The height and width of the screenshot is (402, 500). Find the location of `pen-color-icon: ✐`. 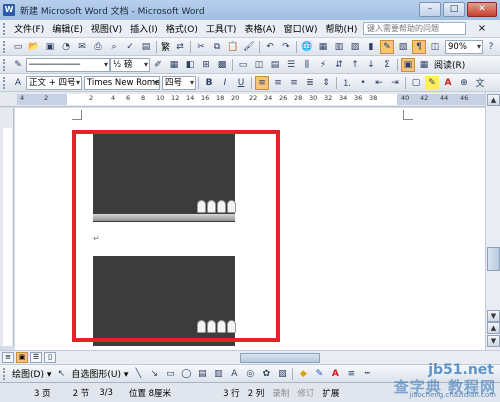

pen-color-icon: ✐ is located at coordinates (158, 65).